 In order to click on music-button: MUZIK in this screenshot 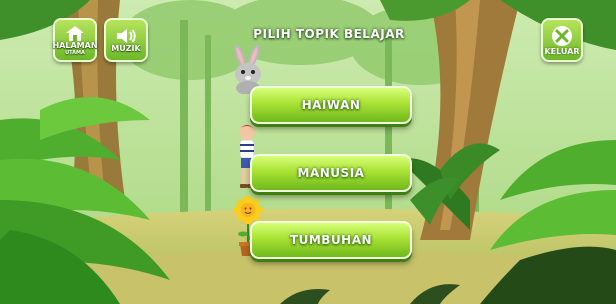, I will do `click(126, 40)`.